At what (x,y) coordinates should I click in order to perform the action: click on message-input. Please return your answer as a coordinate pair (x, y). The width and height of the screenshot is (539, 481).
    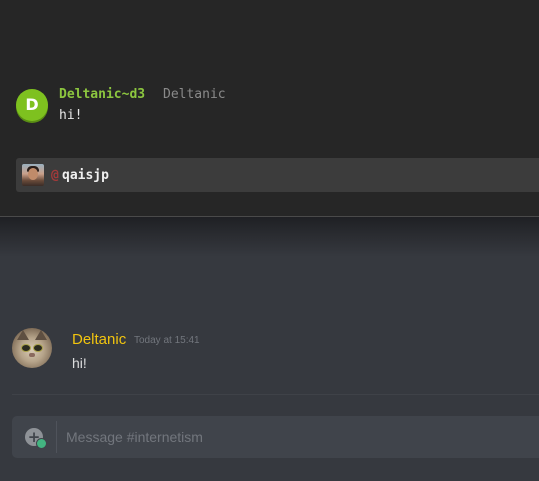
    Looking at the image, I should click on (296, 437).